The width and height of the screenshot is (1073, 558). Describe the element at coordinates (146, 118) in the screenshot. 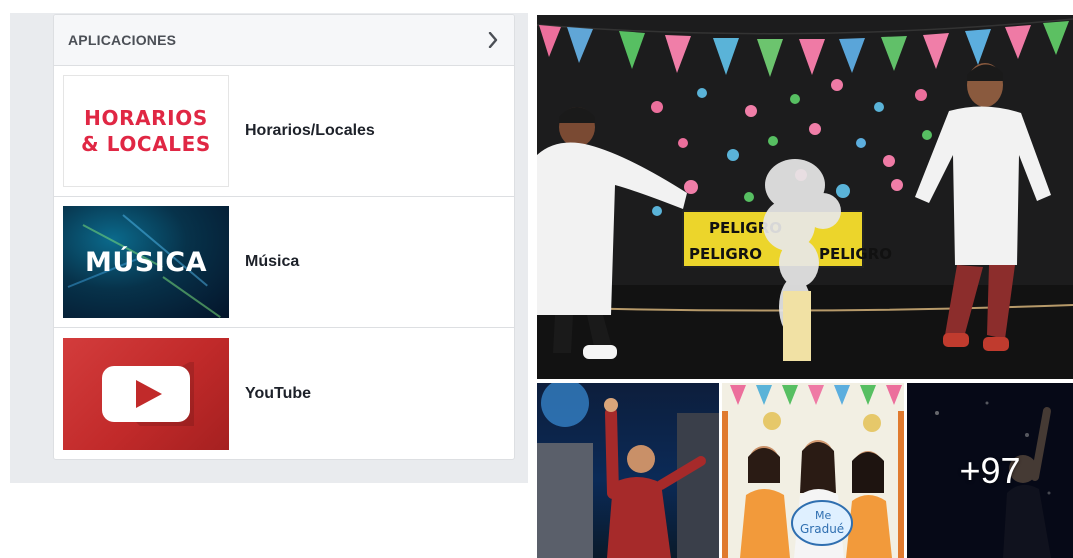

I see `horarios-thumb-line-1: HORARIOS` at that location.